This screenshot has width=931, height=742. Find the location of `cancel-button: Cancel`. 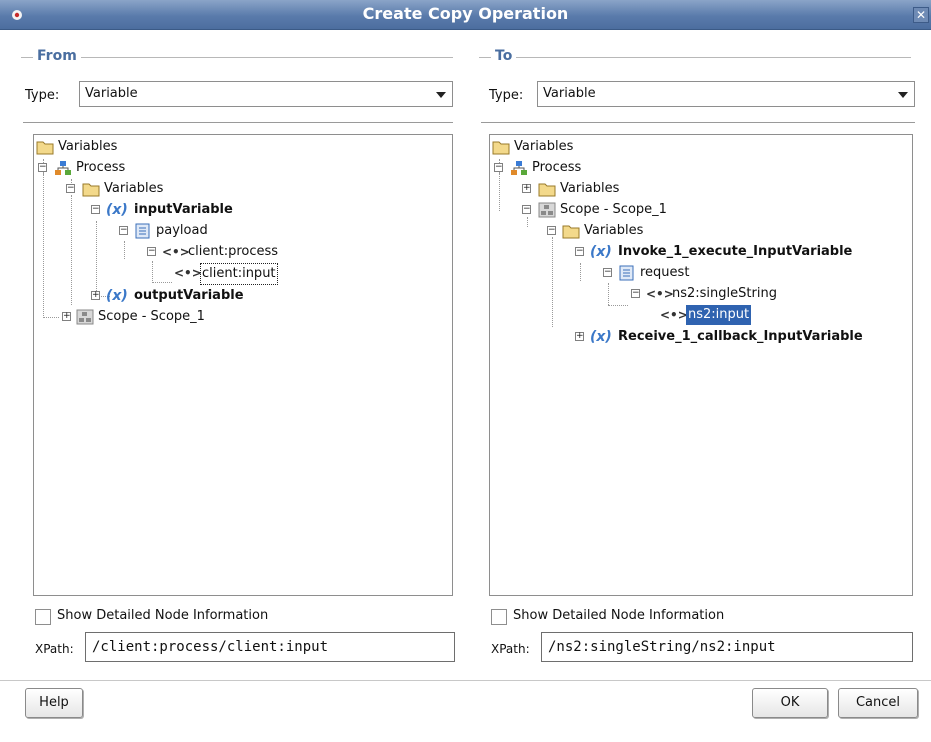

cancel-button: Cancel is located at coordinates (878, 703).